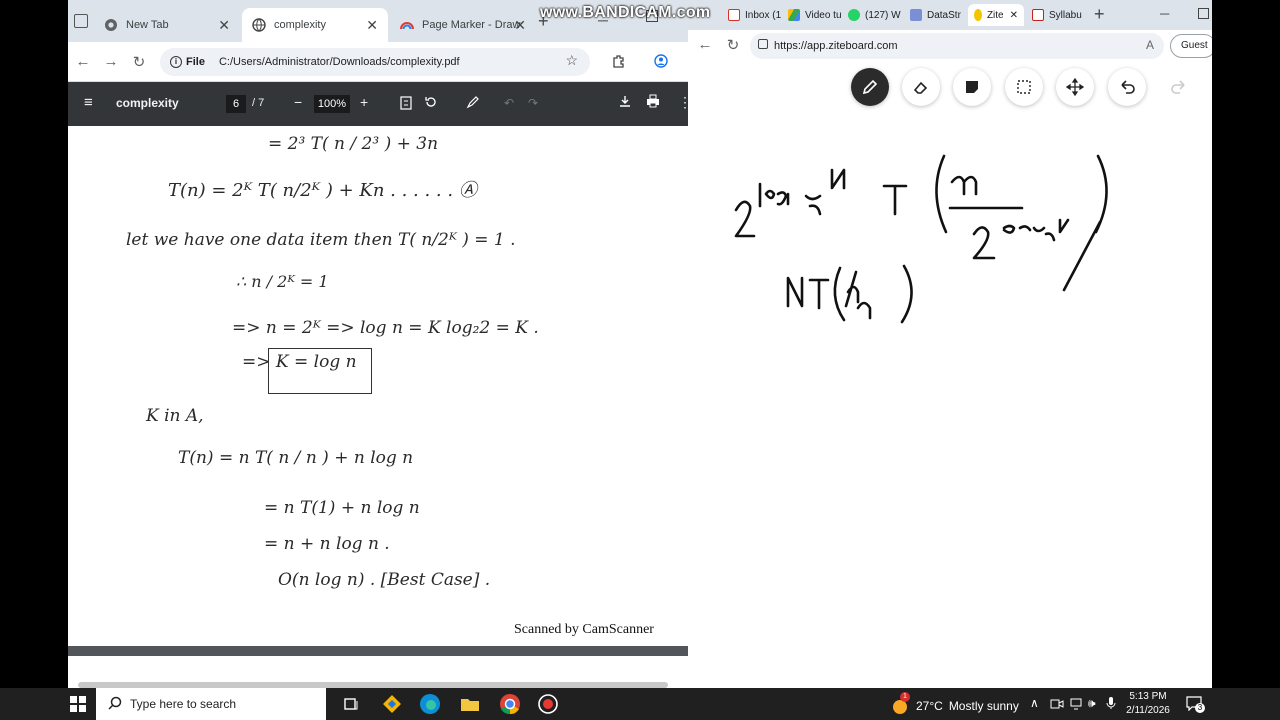  What do you see at coordinates (322, 190) in the screenshot?
I see `handwritten-line: T(n) = 2ᴷ T( n/2ᴷ ) + Kn . . . . . . Ⓐ` at bounding box center [322, 190].